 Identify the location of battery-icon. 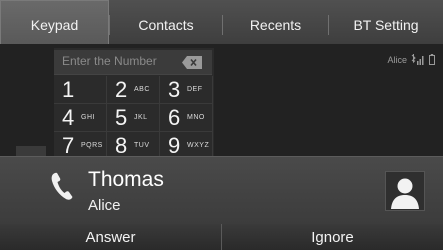
(432, 59).